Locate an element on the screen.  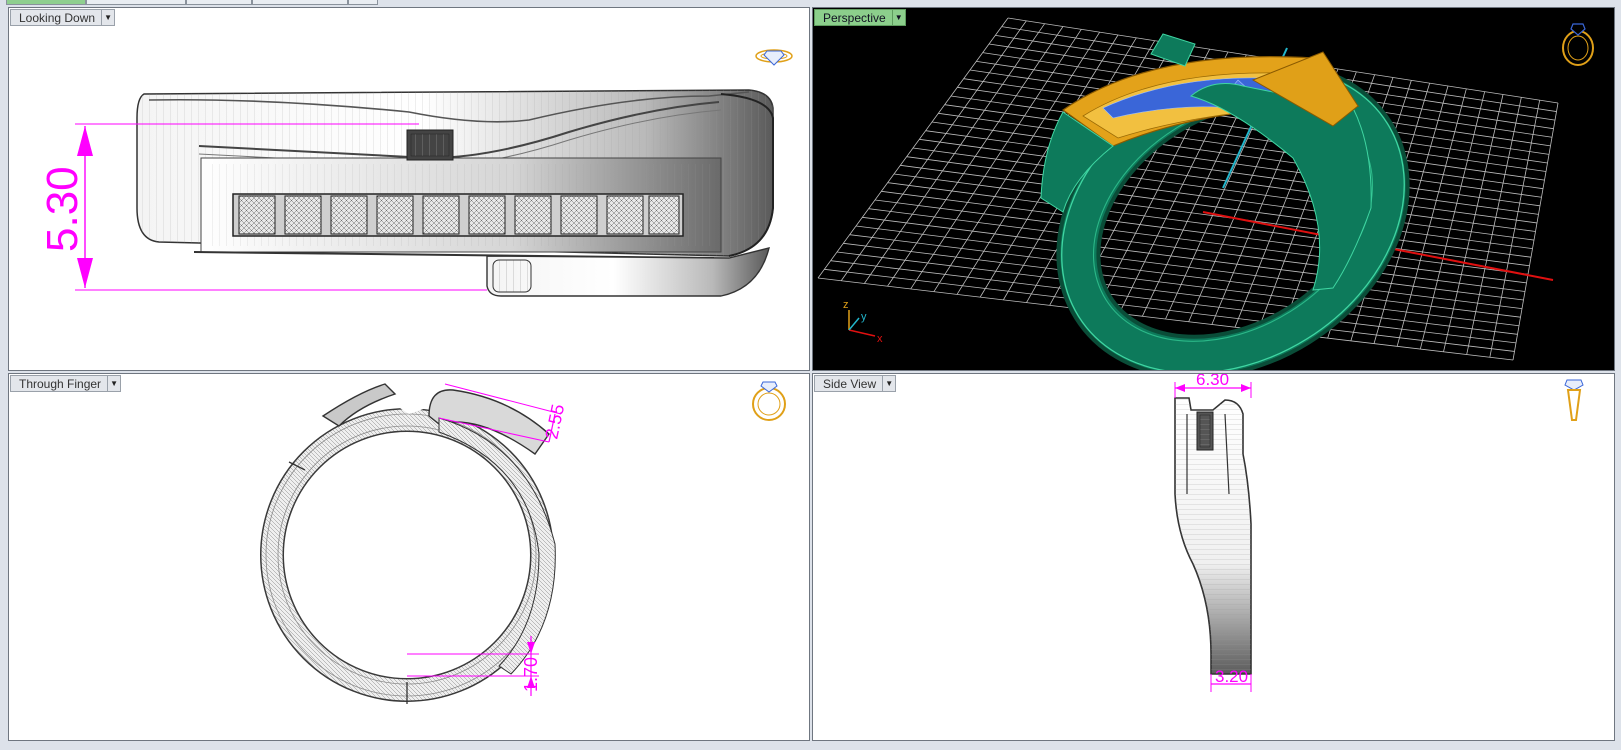
viewport-title-label: Perspective is located at coordinates (853, 17).